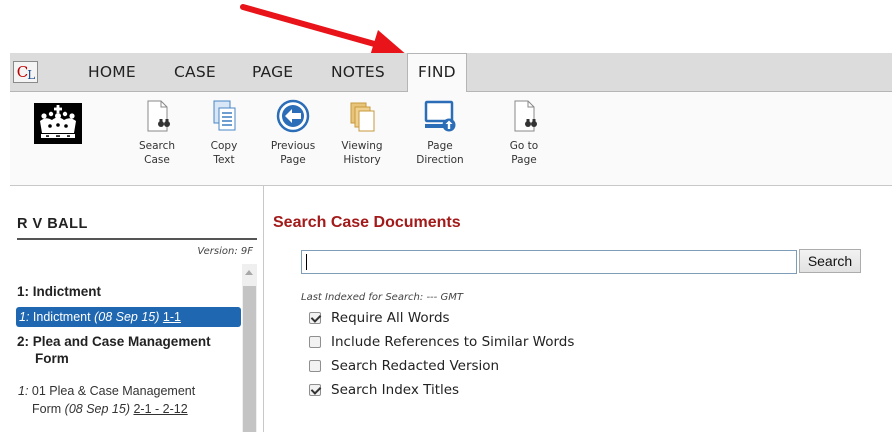  Describe the element at coordinates (440, 116) in the screenshot. I see `page-direction-icon` at that location.